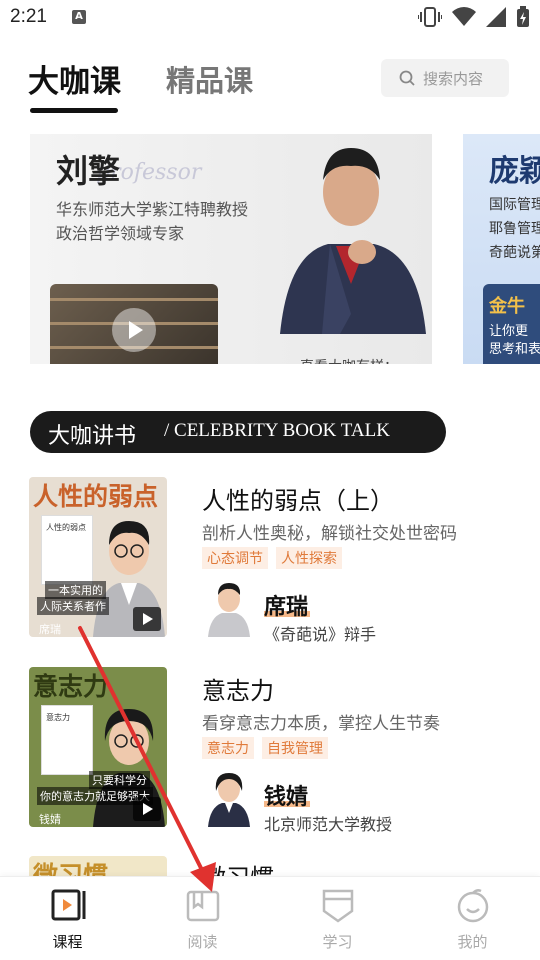 The image size is (540, 960). I want to click on search-input: 搜索内容, so click(445, 78).